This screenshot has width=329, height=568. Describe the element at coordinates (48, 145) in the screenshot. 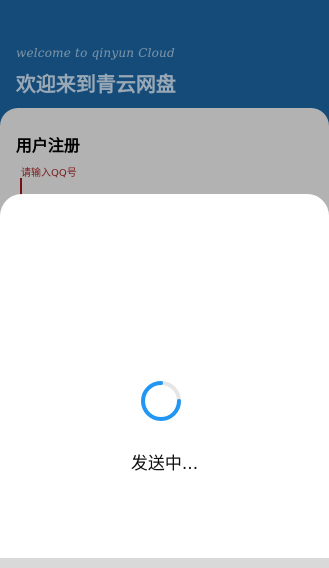

I see `registration-title: 用户注册` at that location.